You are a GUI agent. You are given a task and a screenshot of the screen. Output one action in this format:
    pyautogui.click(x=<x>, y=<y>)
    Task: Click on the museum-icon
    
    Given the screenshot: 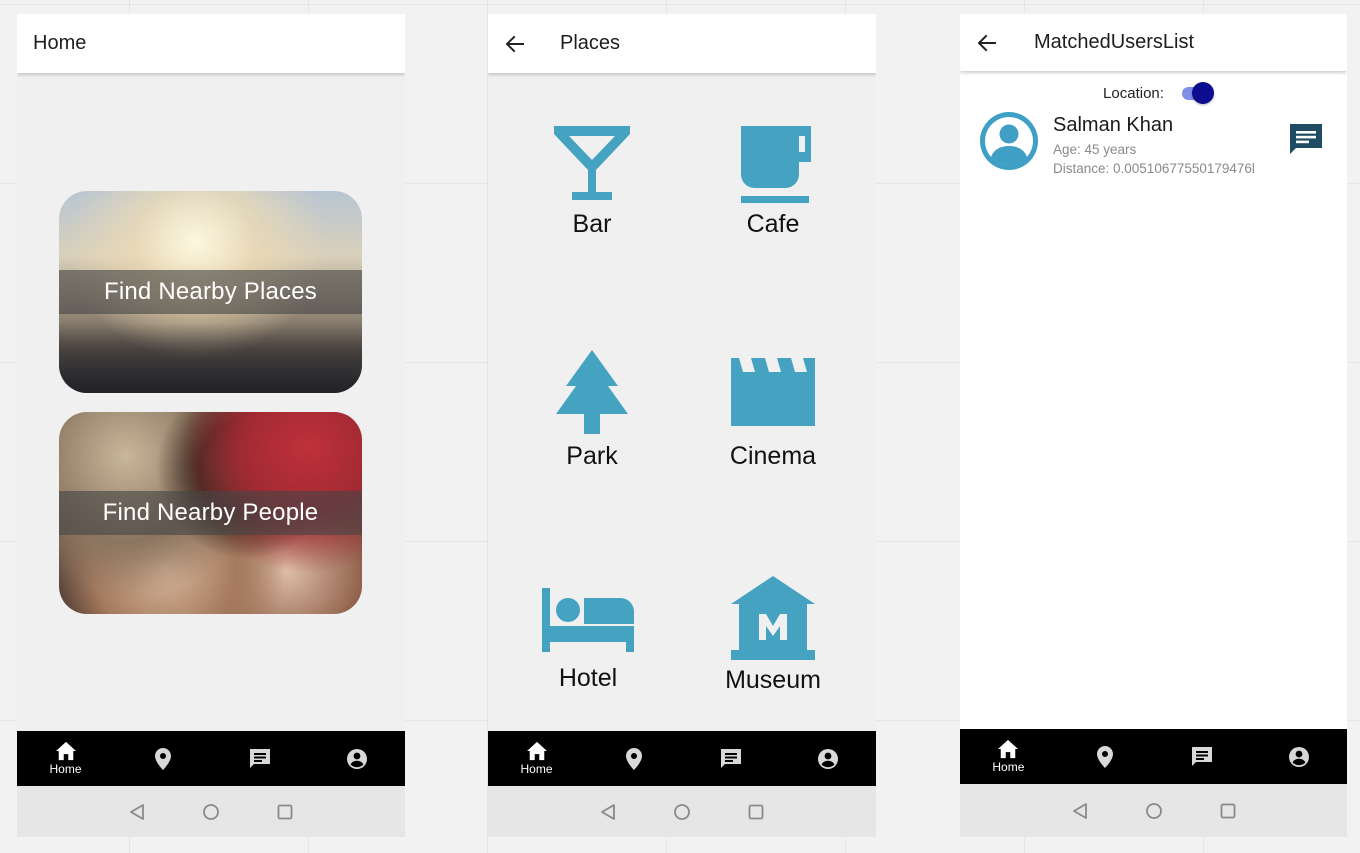 What is the action you would take?
    pyautogui.click(x=773, y=618)
    